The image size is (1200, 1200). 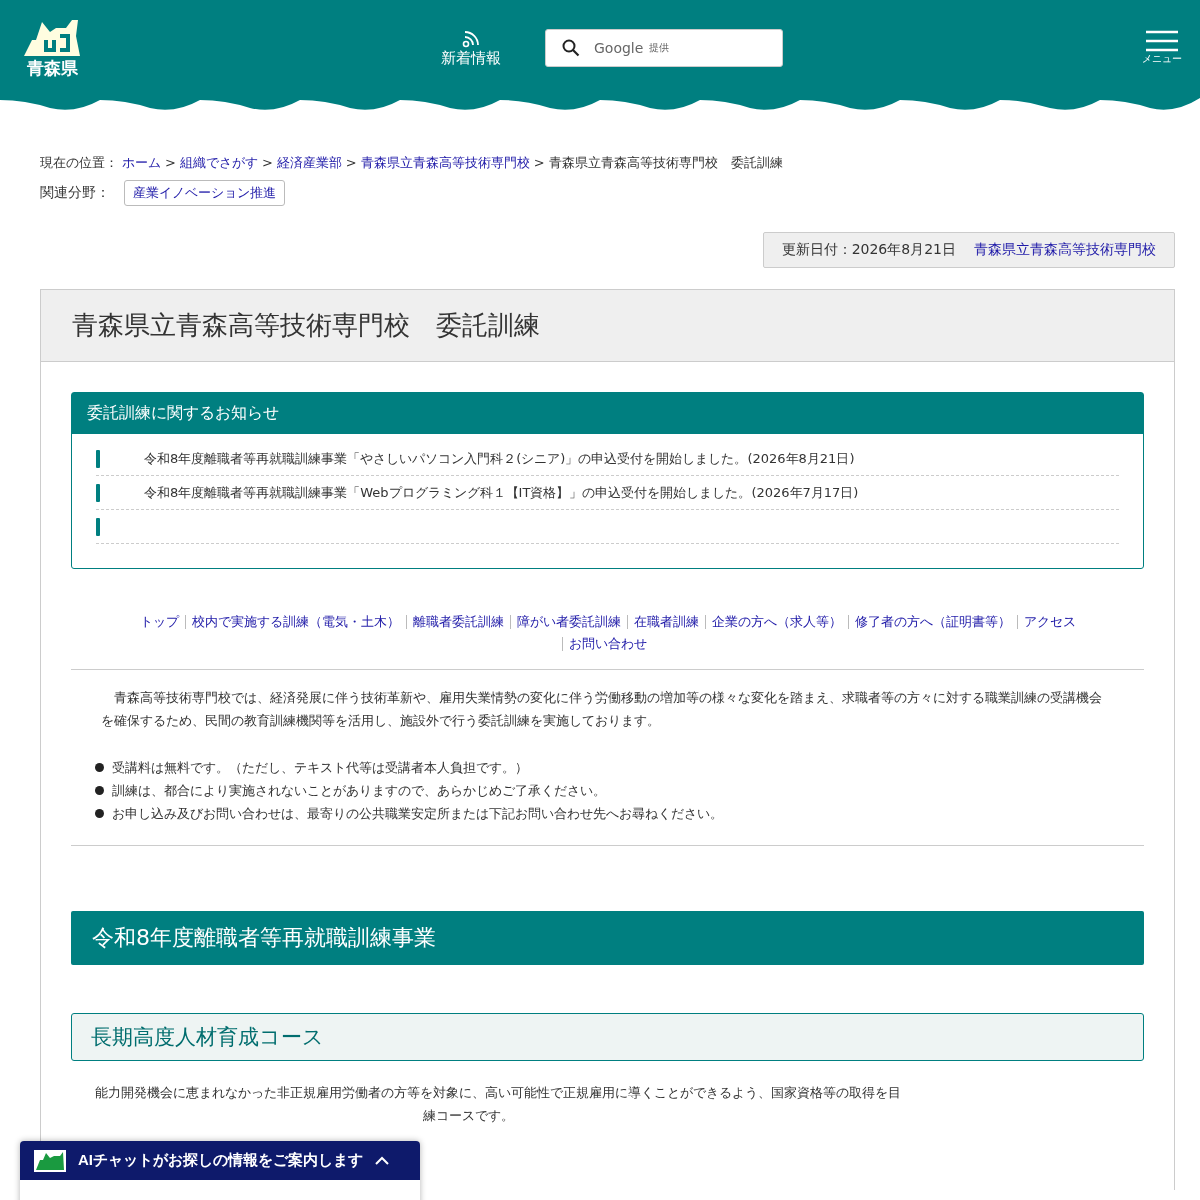 I want to click on breadcrumb-link: 青森県立青森高等技術専門校, so click(x=445, y=163).